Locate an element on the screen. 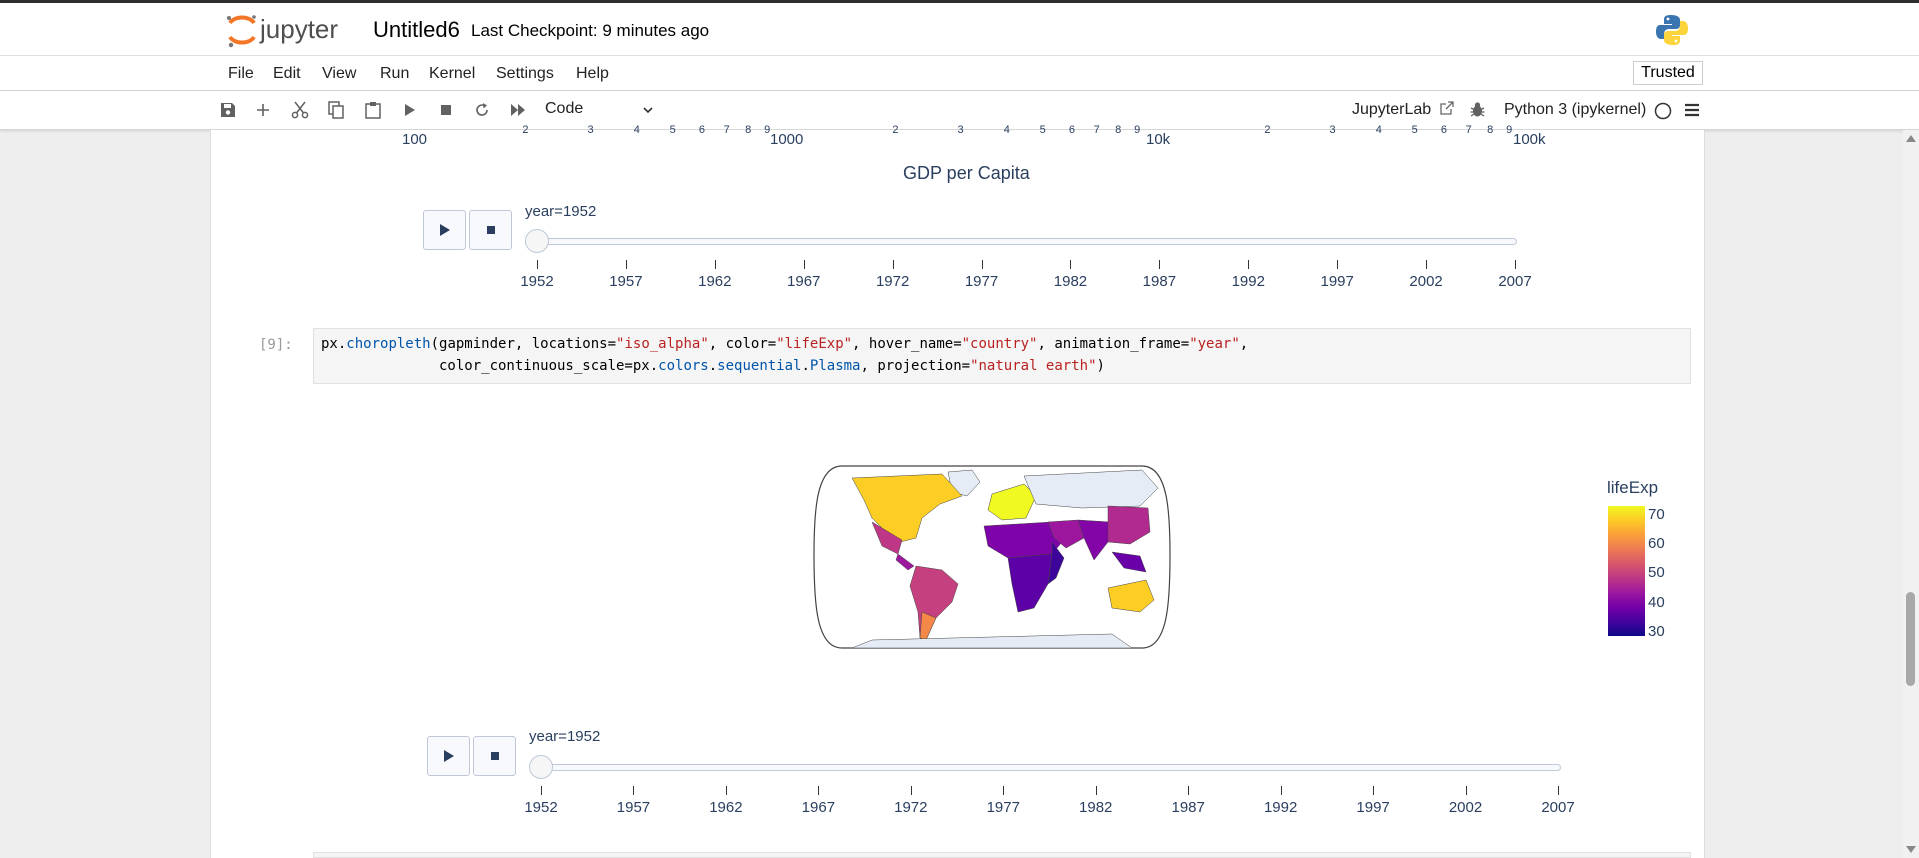 Image resolution: width=1919 pixels, height=858 pixels. menu-edit: Edit is located at coordinates (287, 74).